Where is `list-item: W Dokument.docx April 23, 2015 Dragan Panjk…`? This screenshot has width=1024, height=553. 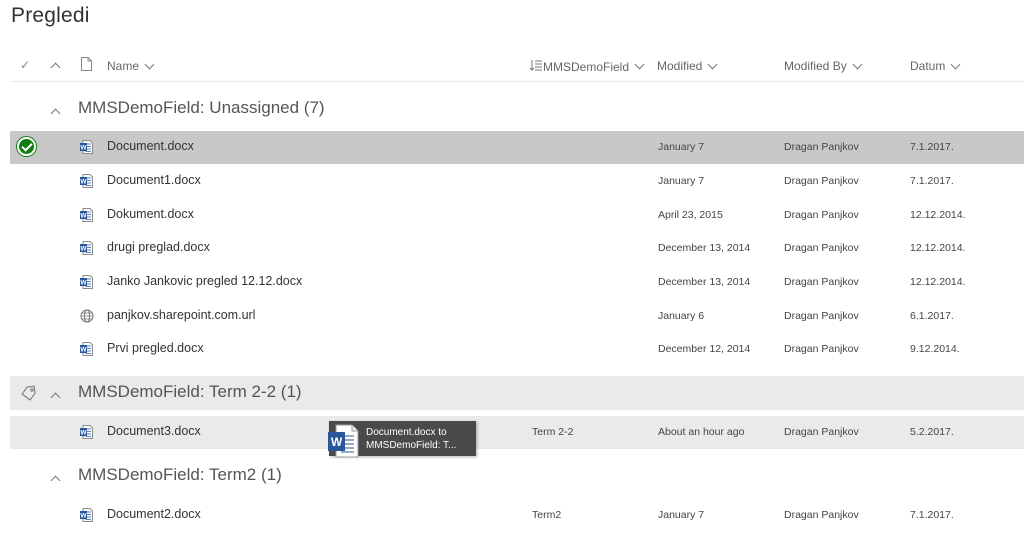
list-item: W Dokument.docx April 23, 2015 Dragan Panjk… is located at coordinates (517, 215).